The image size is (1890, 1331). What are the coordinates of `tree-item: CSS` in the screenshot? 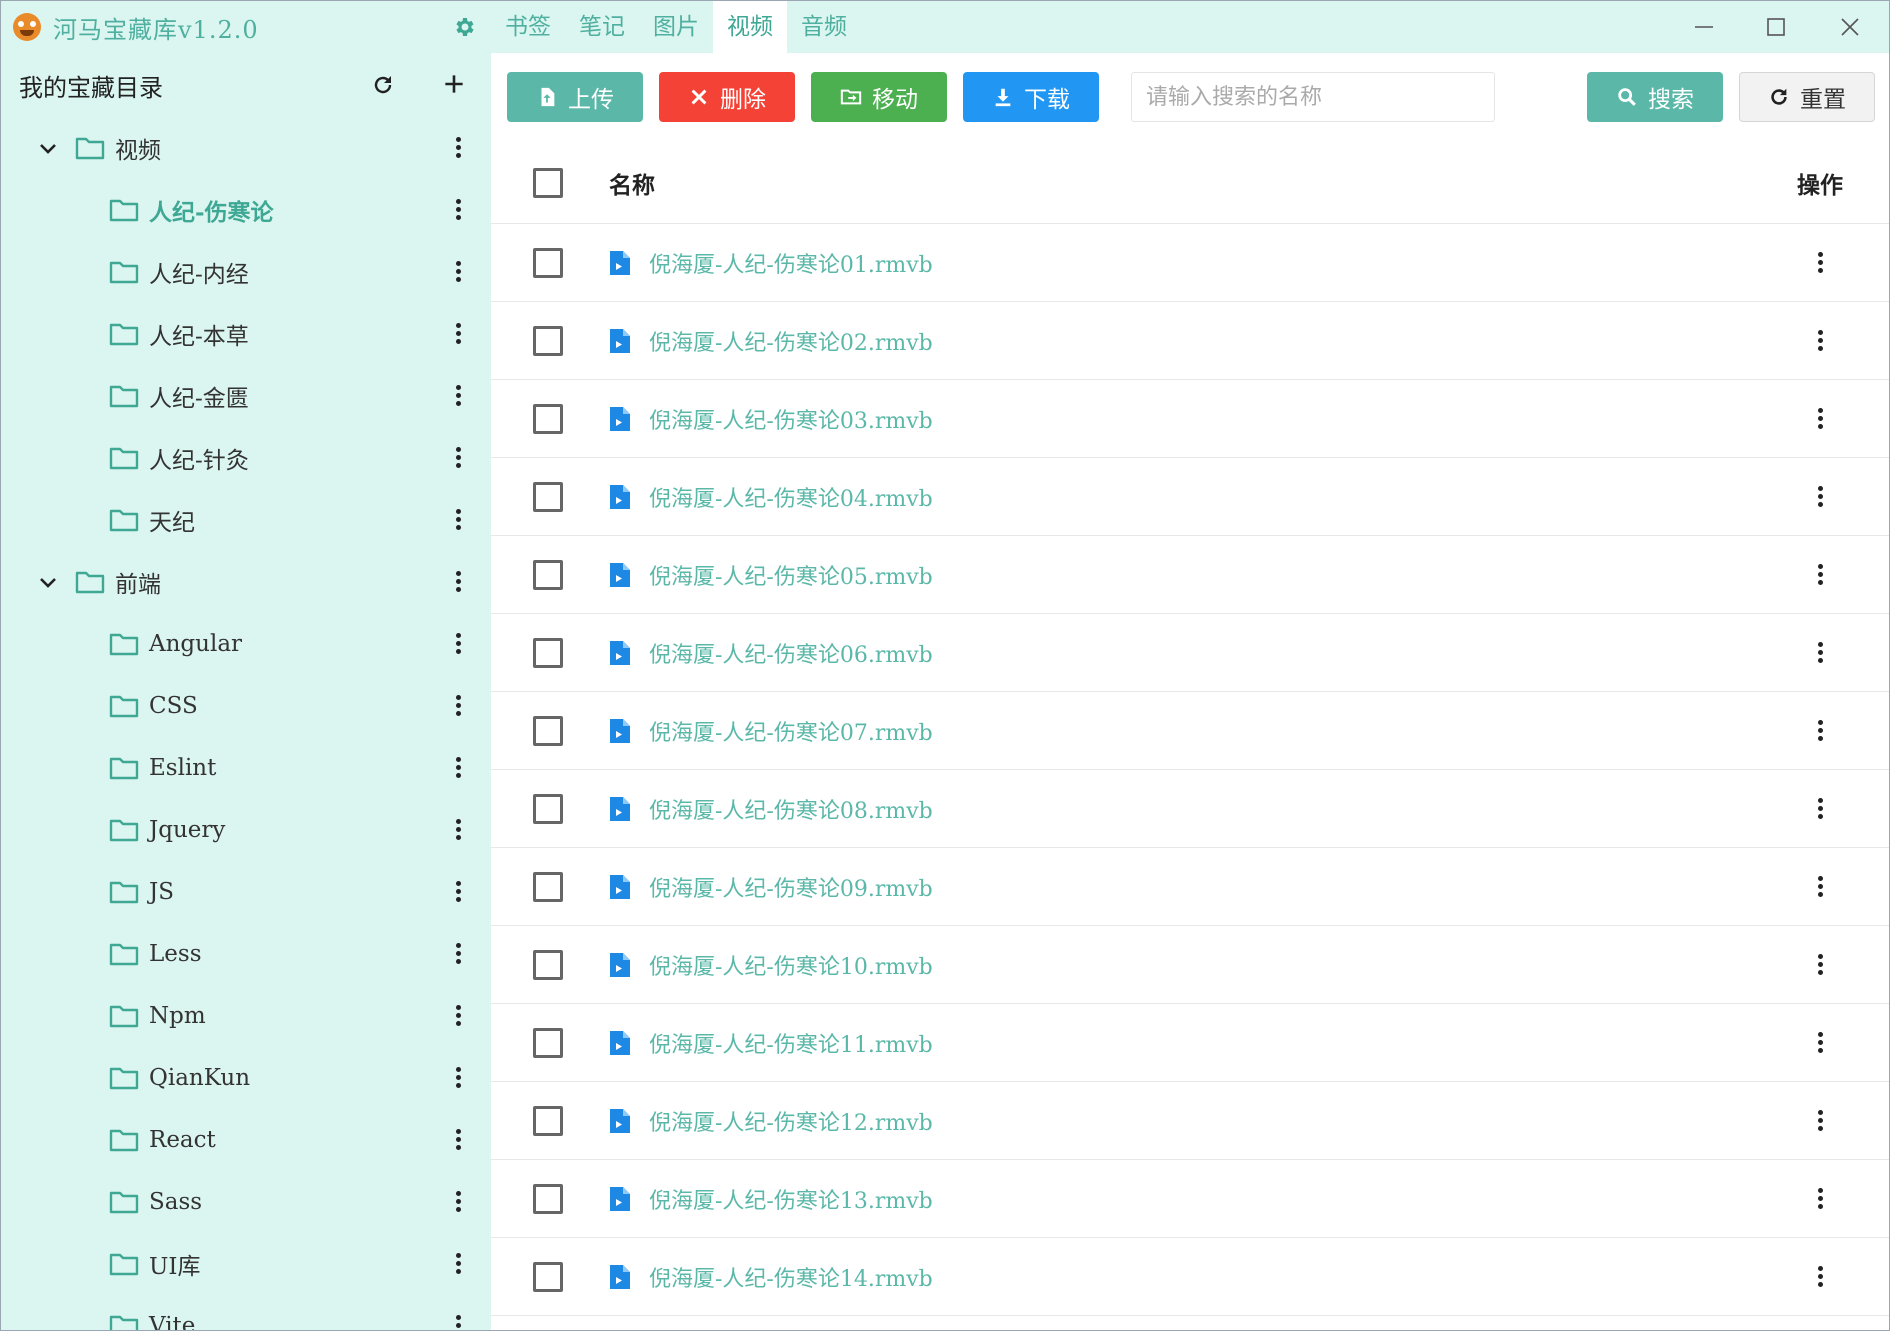 It's located at (246, 706).